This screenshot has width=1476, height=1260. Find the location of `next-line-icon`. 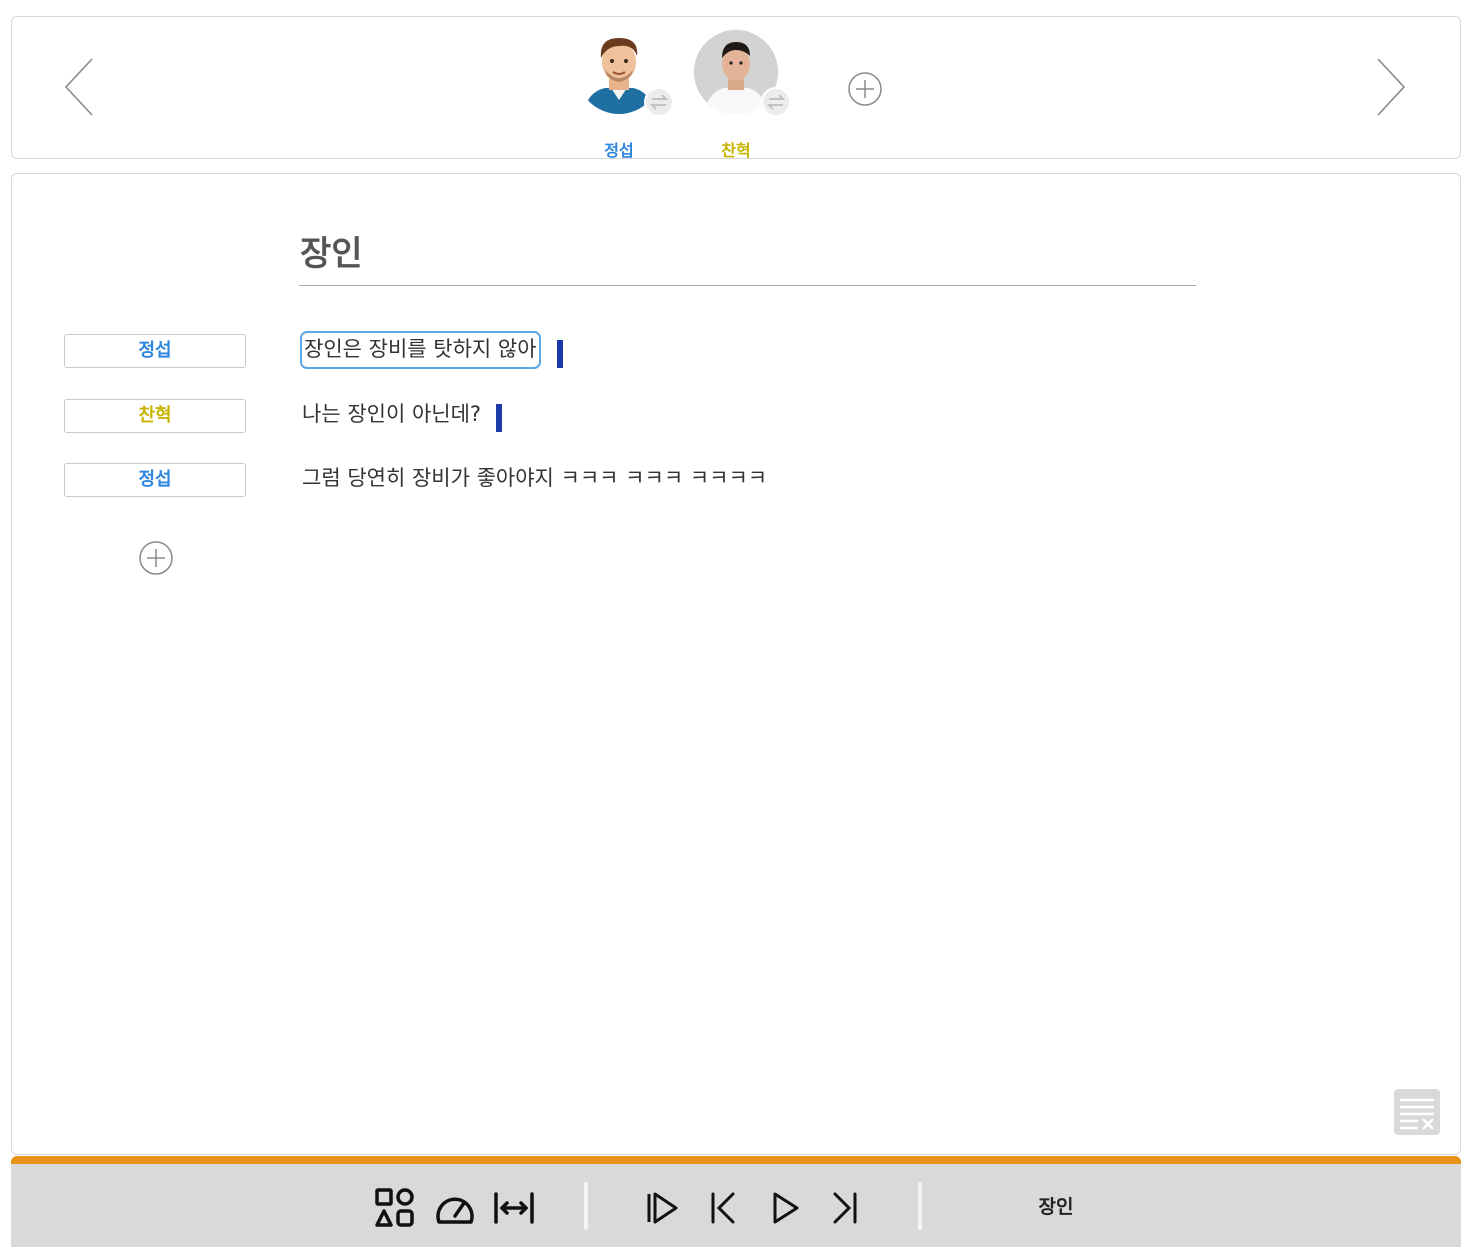

next-line-icon is located at coordinates (845, 1208).